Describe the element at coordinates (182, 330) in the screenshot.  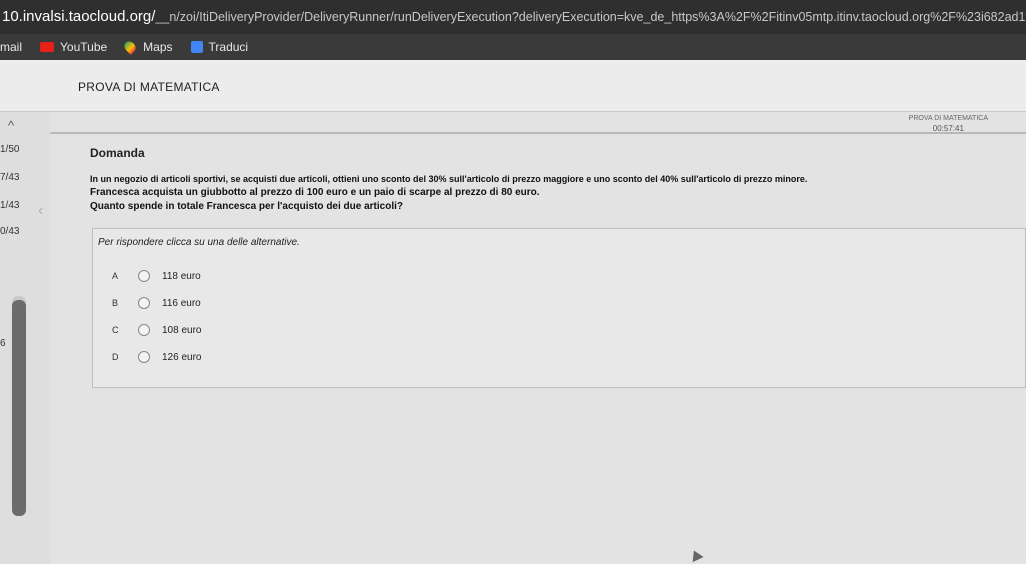
I see `option-c-text: 108 euro` at that location.